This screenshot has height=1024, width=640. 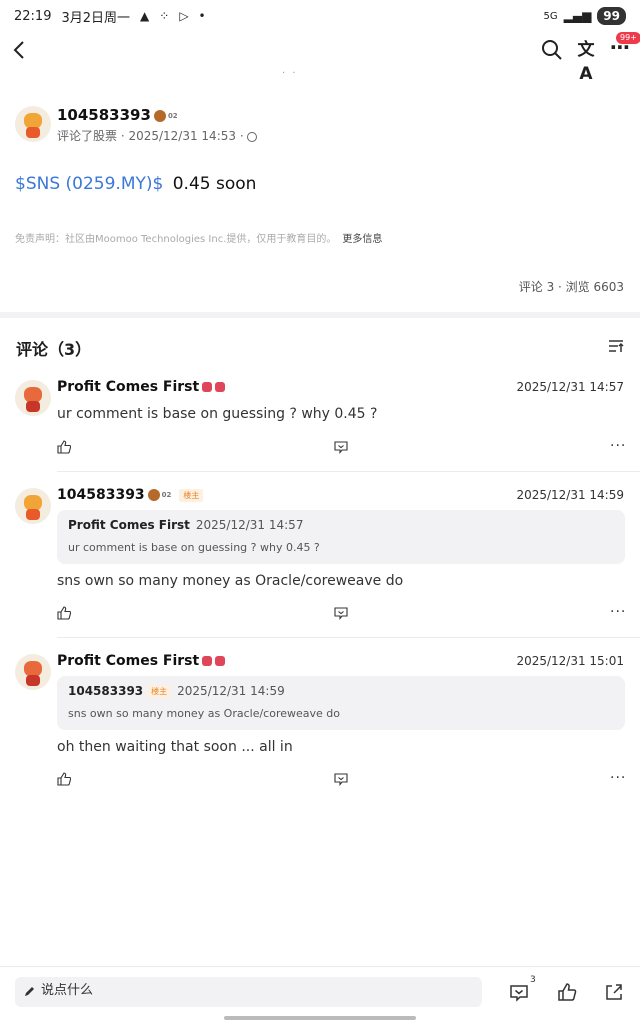 I want to click on top-nav: 文A ⋯ 99+, so click(x=320, y=58).